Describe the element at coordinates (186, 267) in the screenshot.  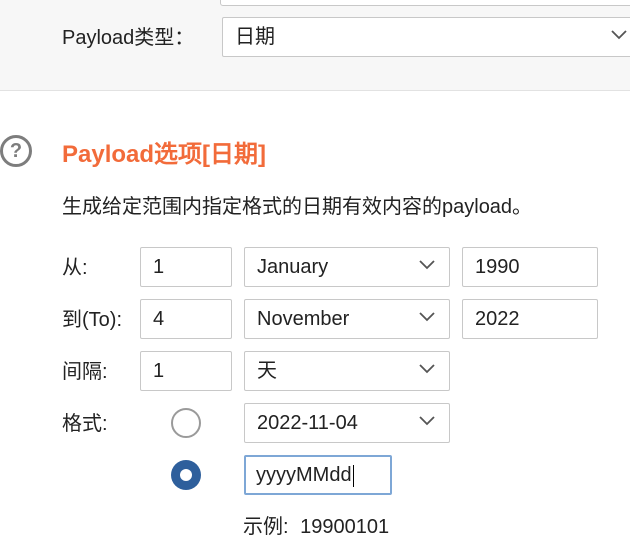
I see `from-day-input: 1` at that location.